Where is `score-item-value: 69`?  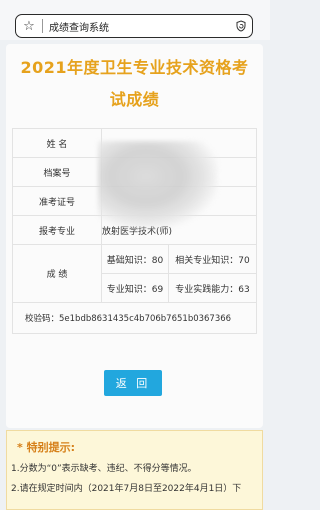 score-item-value: 69 is located at coordinates (157, 289).